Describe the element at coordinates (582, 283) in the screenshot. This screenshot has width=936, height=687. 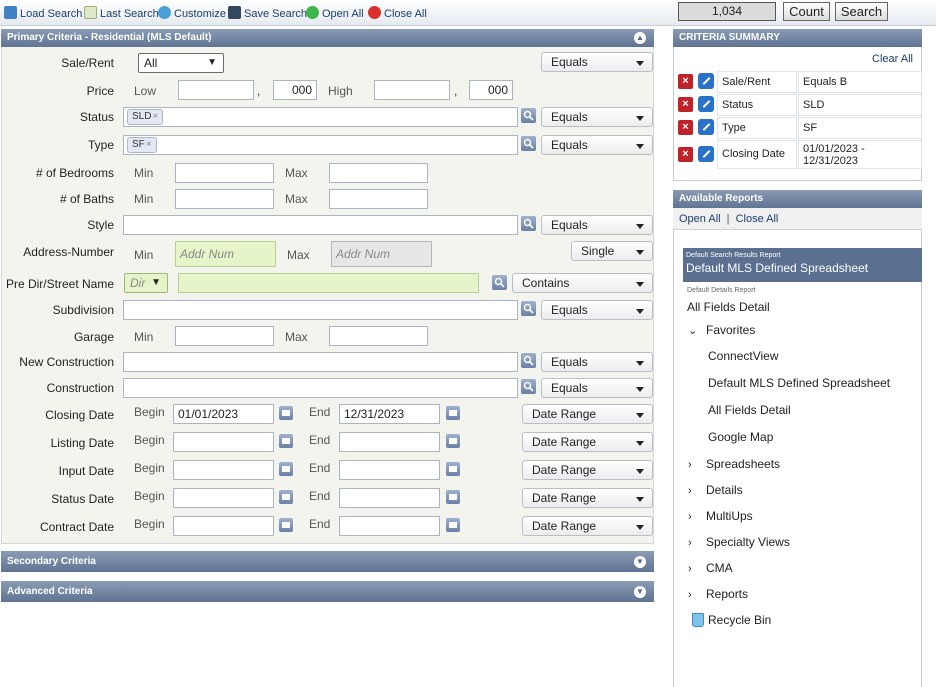
I see `street-operator-dropdown: Contains` at that location.